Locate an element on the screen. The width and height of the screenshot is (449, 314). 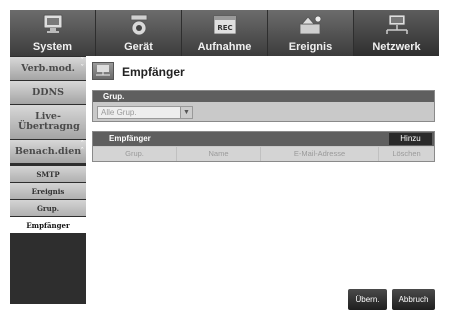
sidebar-subitem-label: SMTP is located at coordinates (48, 174).